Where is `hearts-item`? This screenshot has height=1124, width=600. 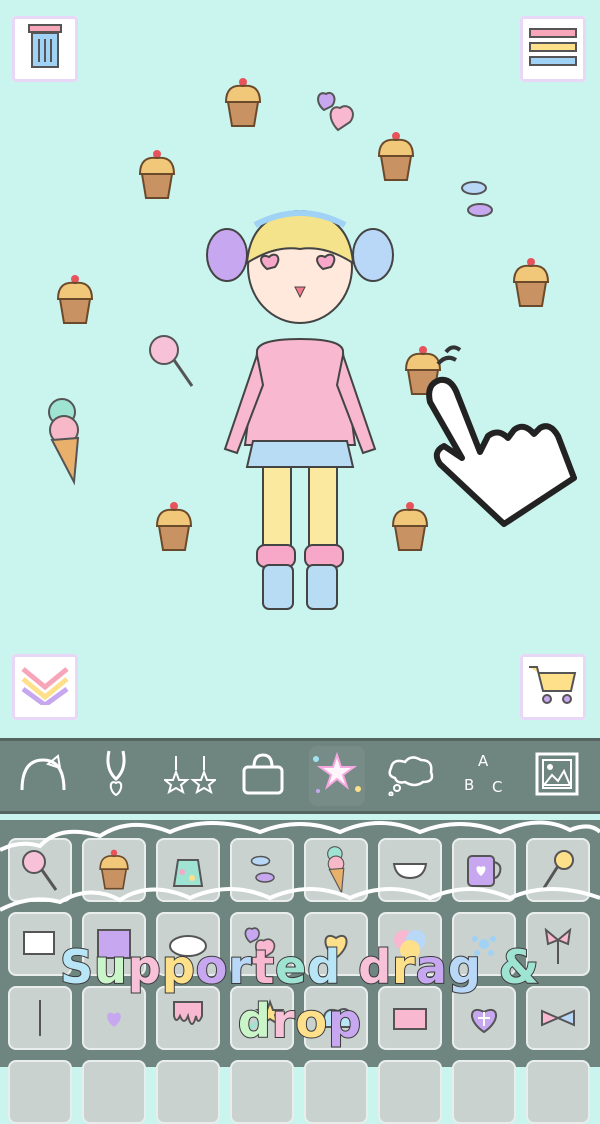 hearts-item is located at coordinates (338, 114).